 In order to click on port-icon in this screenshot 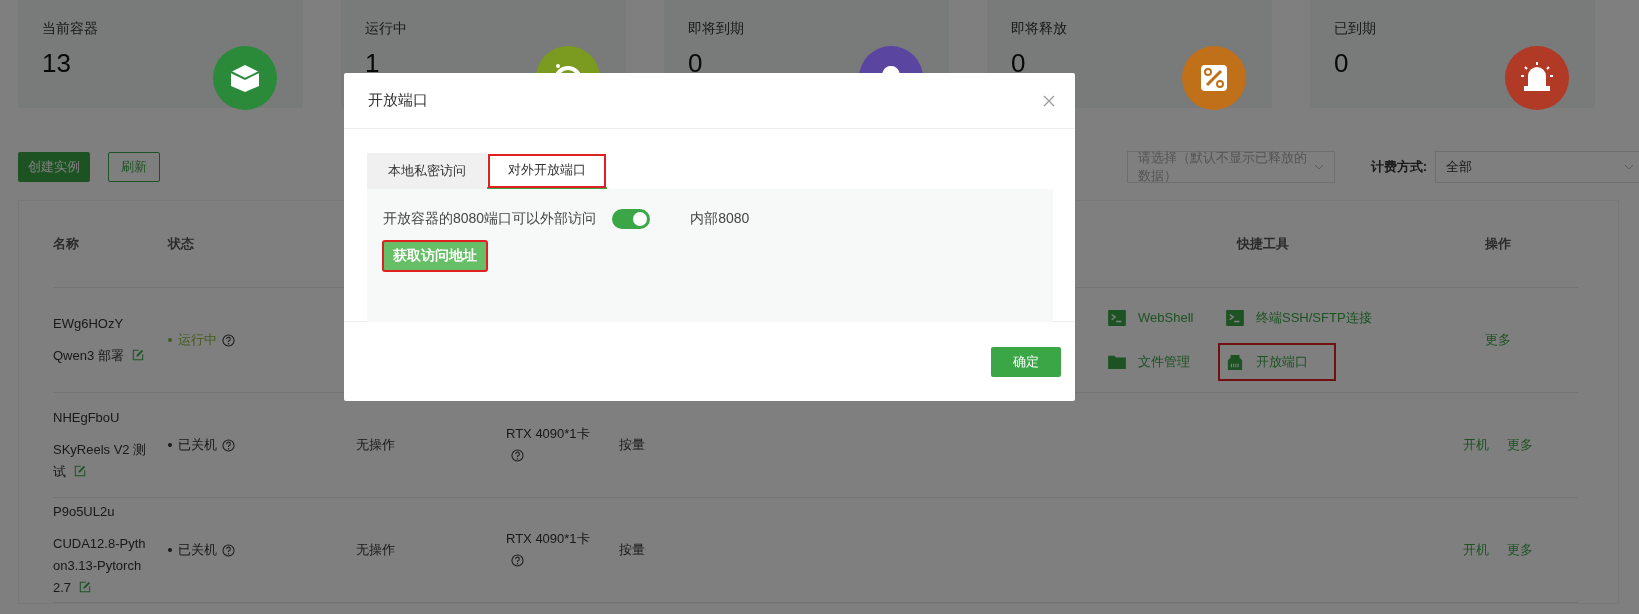, I will do `click(1235, 362)`.